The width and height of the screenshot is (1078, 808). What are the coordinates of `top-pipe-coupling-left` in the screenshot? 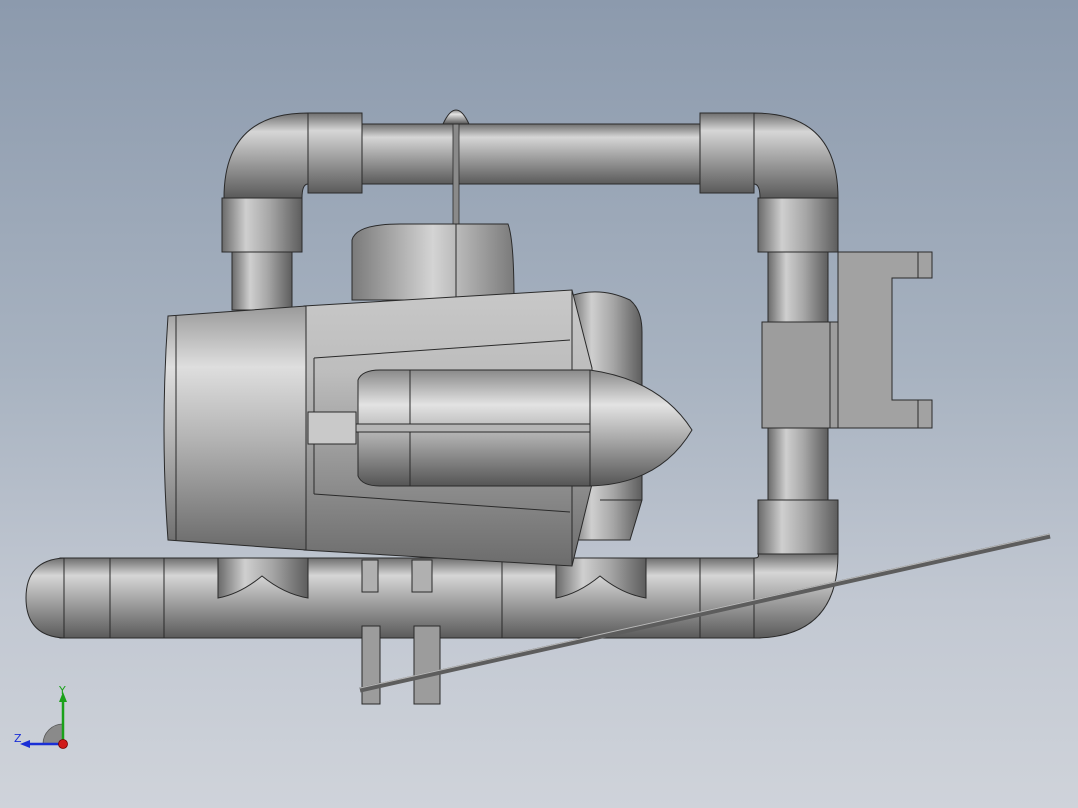 It's located at (335, 153).